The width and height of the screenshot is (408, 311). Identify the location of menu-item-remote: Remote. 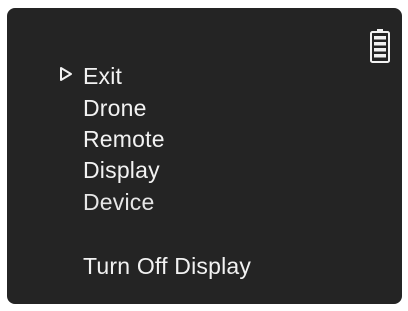
(124, 139).